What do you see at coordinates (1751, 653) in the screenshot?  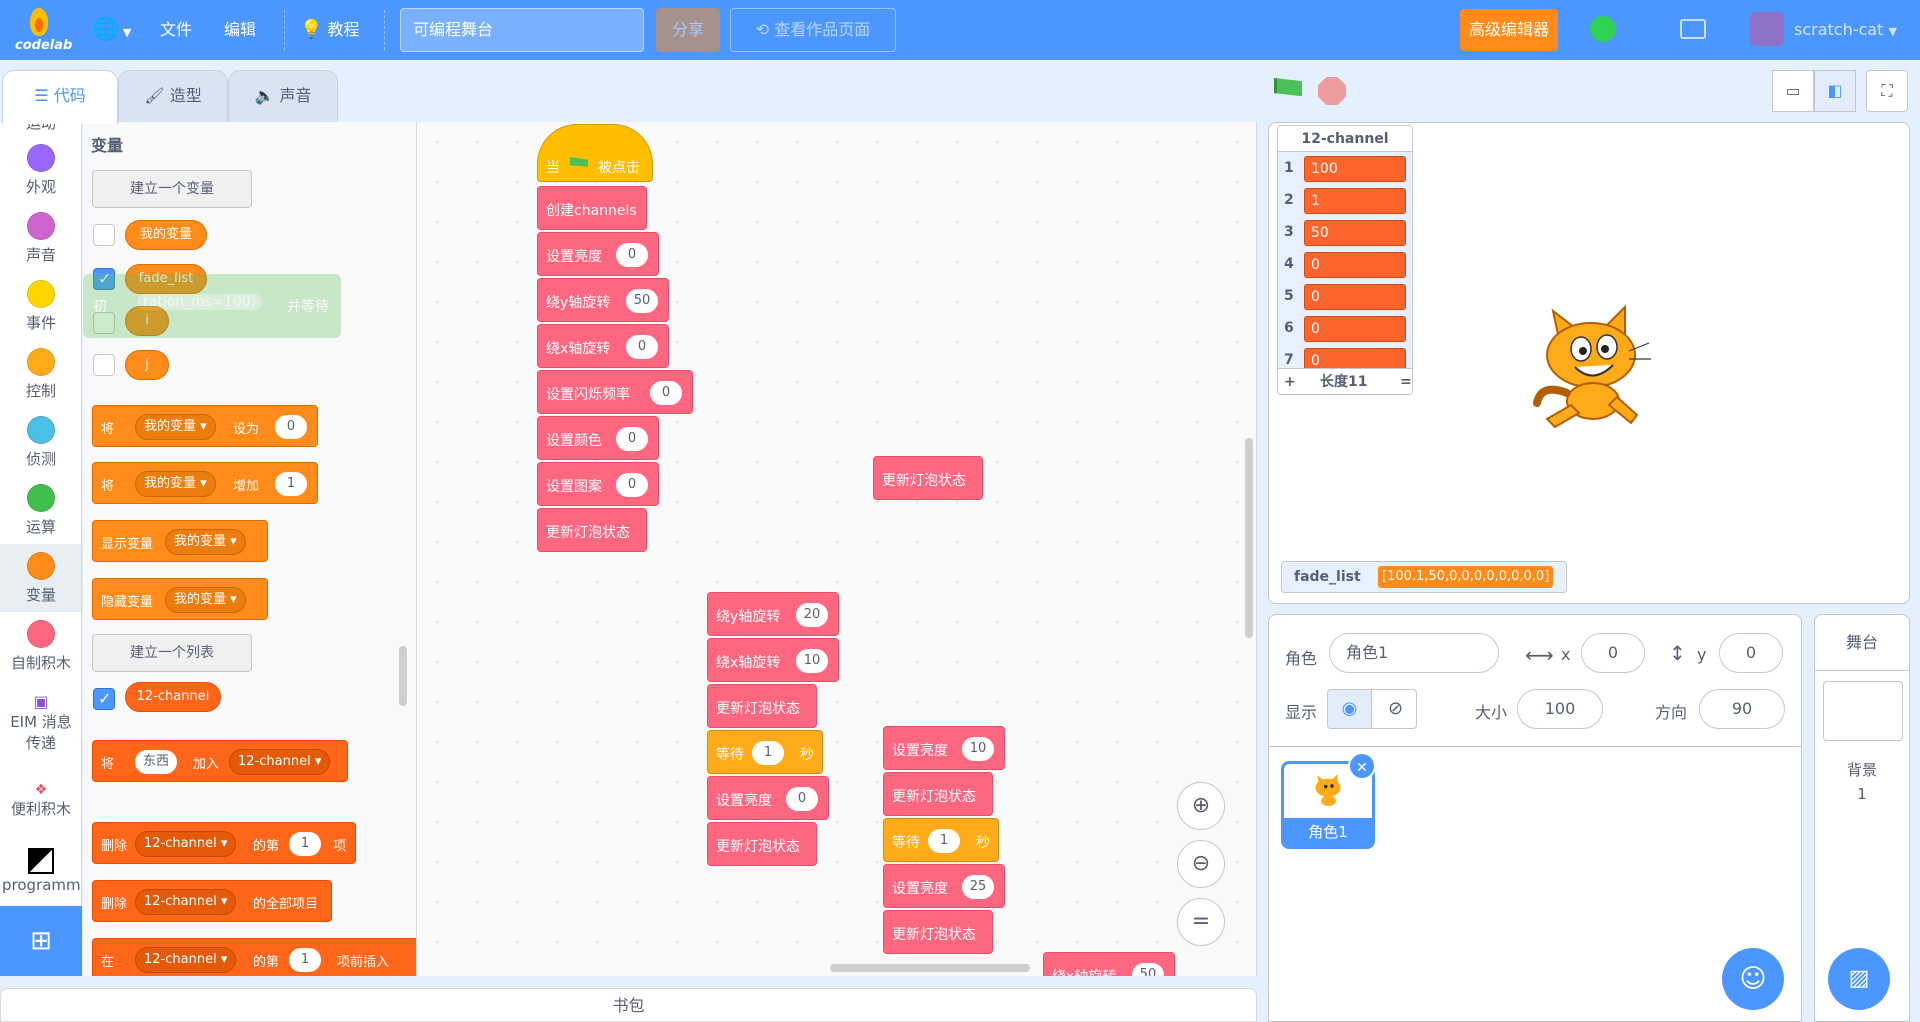 I see `y-position-input: 0` at bounding box center [1751, 653].